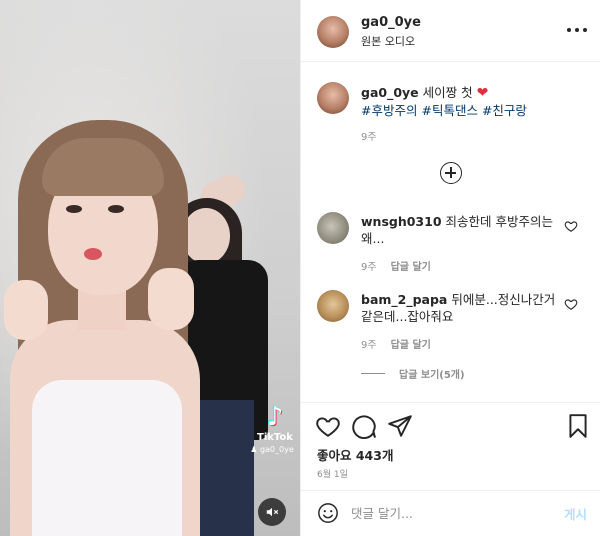 The width and height of the screenshot is (600, 536). What do you see at coordinates (254, 449) in the screenshot?
I see `user-icon: ♟` at bounding box center [254, 449].